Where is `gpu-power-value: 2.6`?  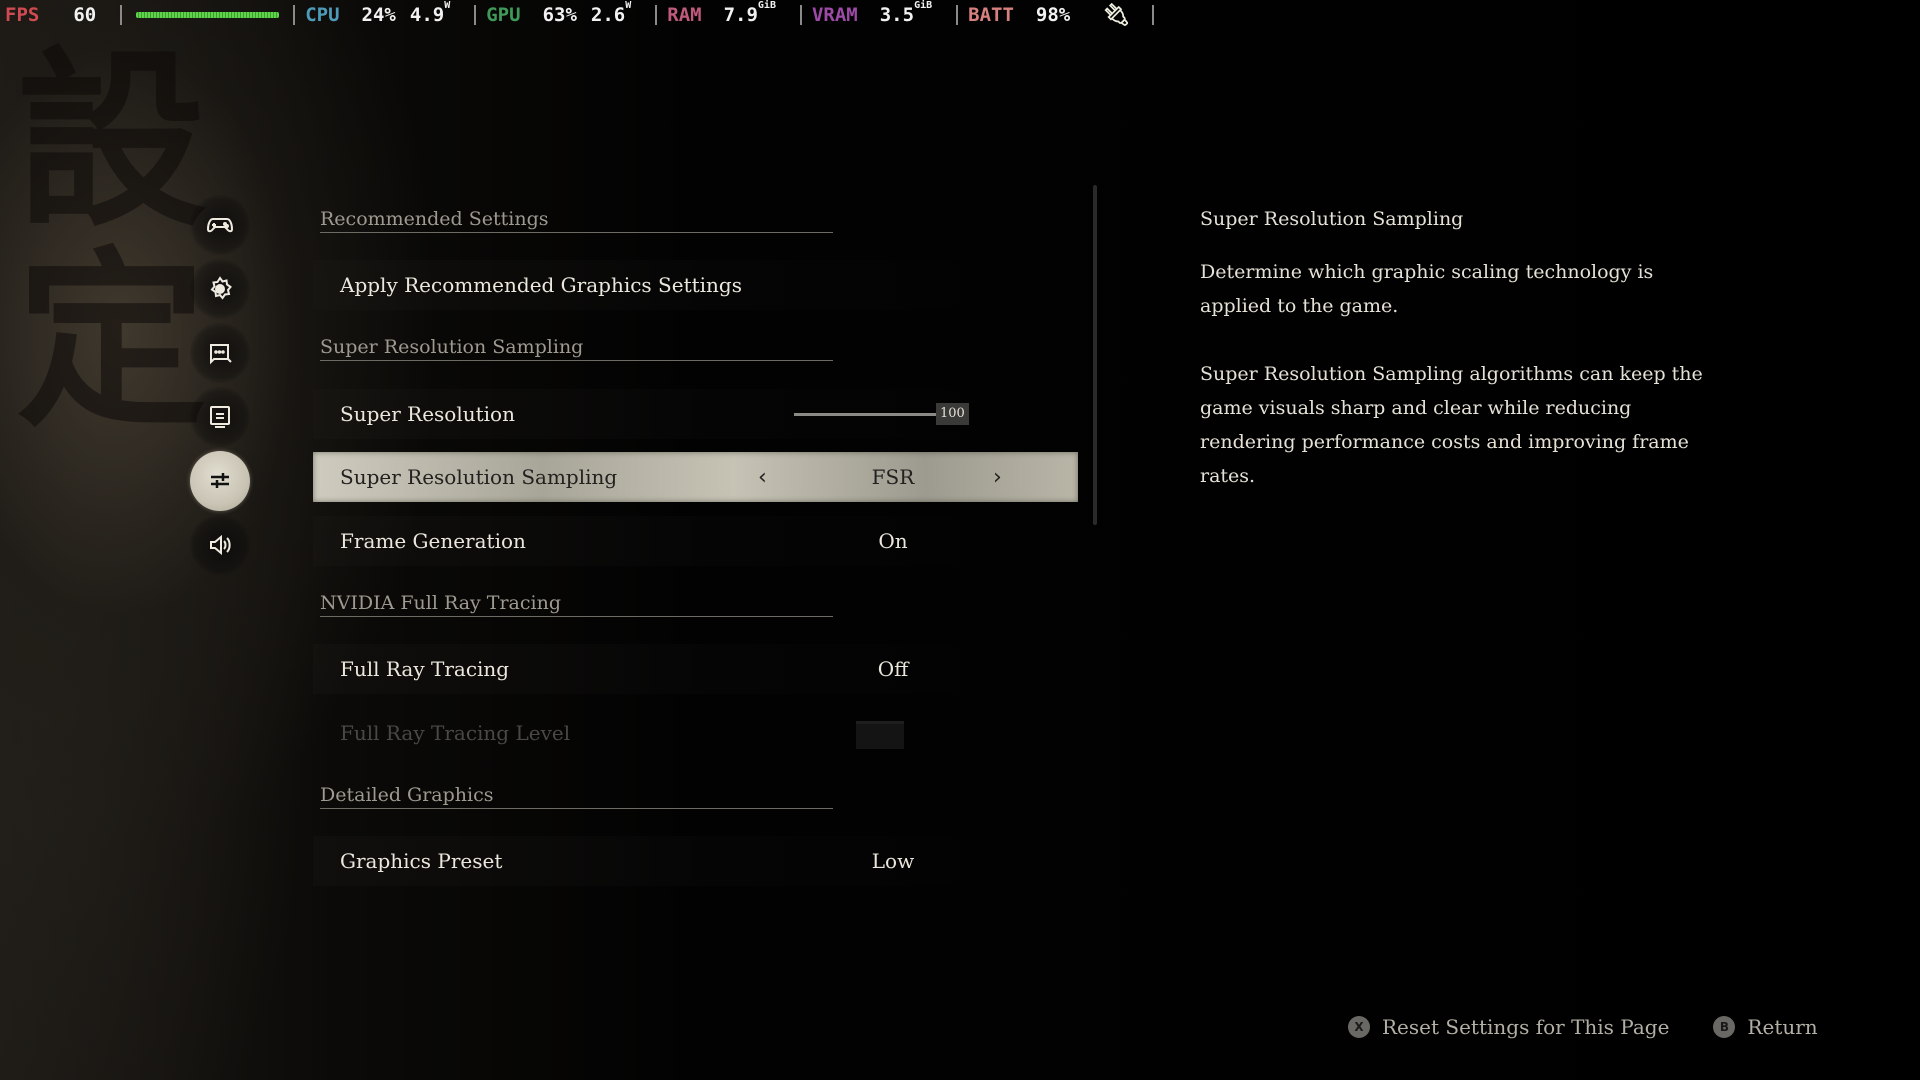 gpu-power-value: 2.6 is located at coordinates (608, 15).